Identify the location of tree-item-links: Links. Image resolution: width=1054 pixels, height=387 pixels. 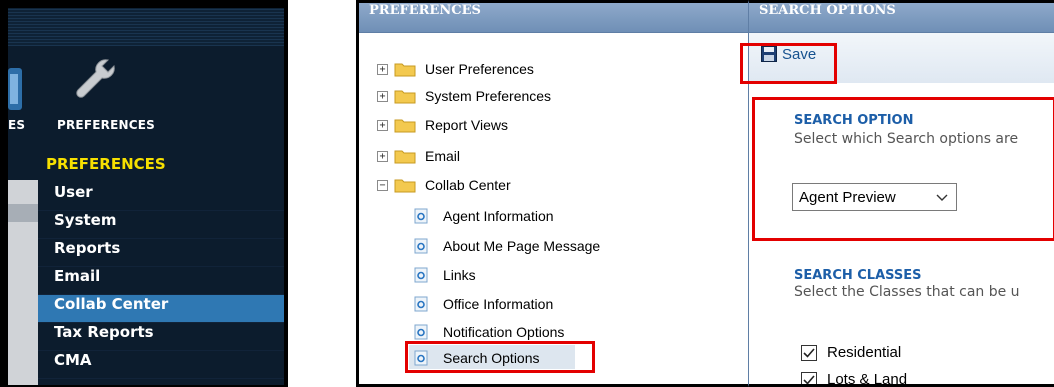
(445, 275).